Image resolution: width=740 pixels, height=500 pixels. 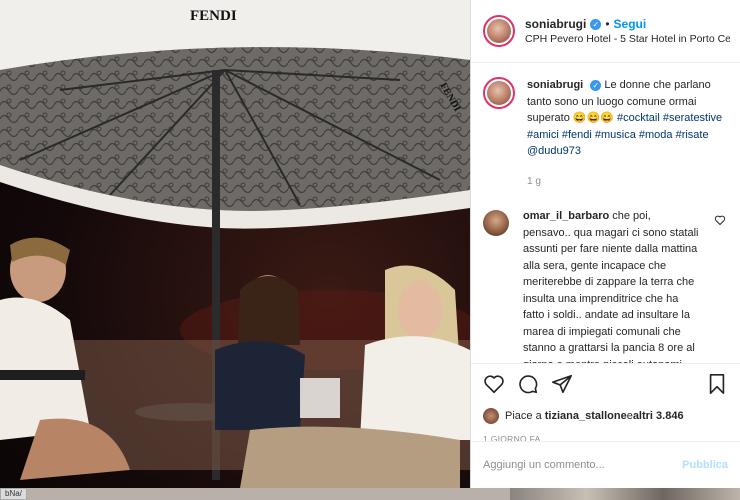 I want to click on likes-summary: Piace a tiziana_stallone e altri 3.846, so click(x=605, y=416).